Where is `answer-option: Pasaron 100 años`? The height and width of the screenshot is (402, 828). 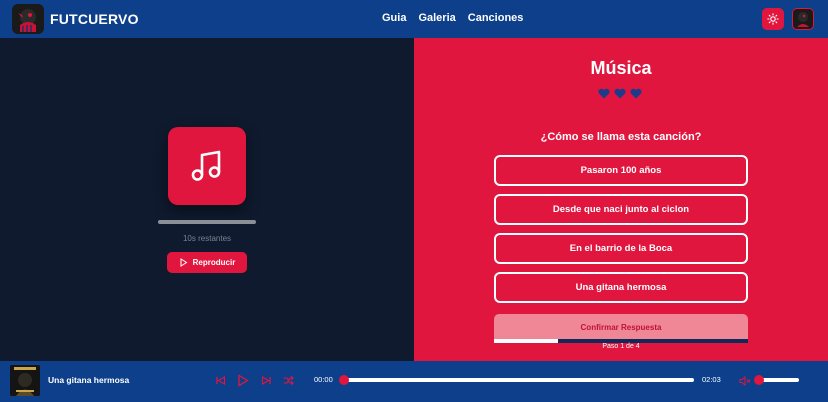
answer-option: Pasaron 100 años is located at coordinates (621, 170).